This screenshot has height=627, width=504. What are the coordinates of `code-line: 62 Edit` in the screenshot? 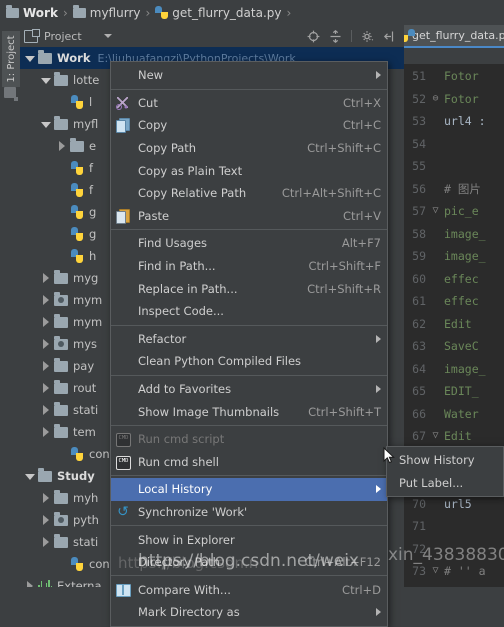 It's located at (454, 324).